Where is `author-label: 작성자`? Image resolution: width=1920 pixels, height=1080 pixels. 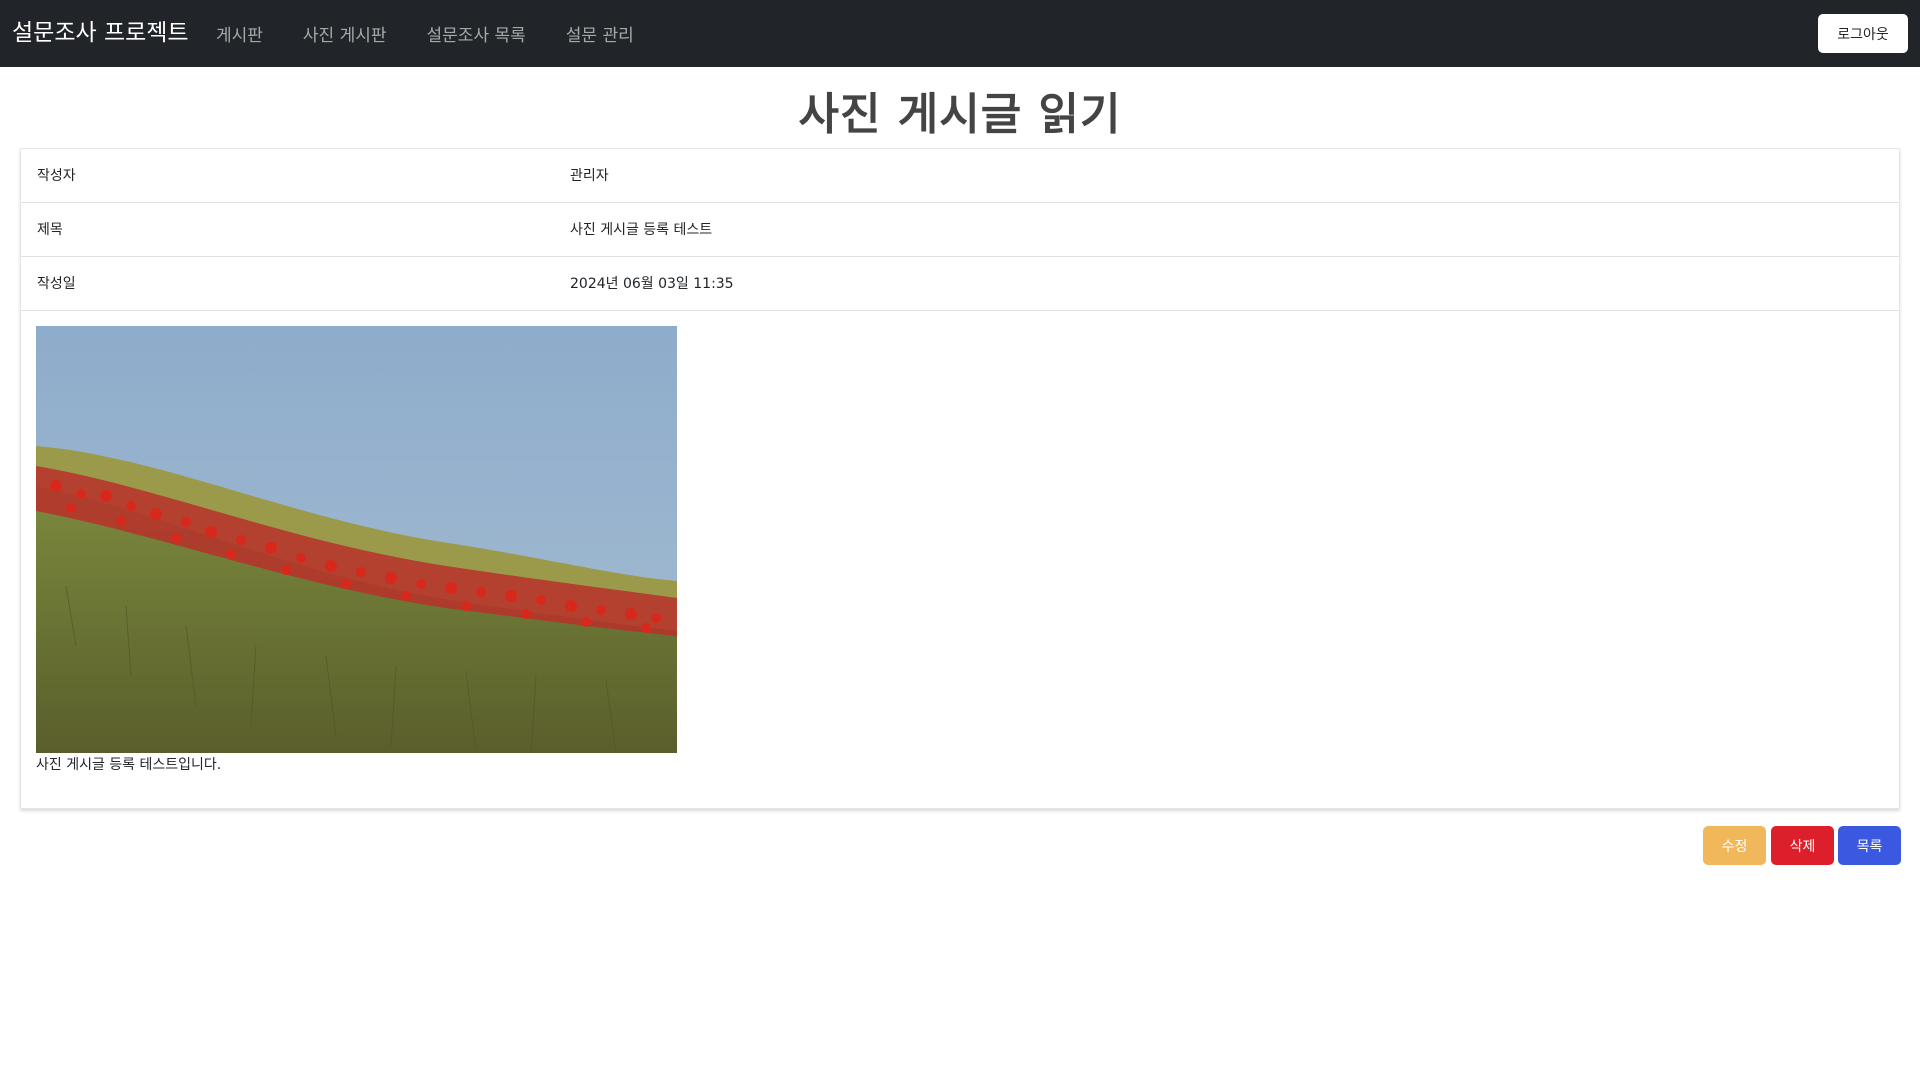
author-label: 작성자 is located at coordinates (56, 176).